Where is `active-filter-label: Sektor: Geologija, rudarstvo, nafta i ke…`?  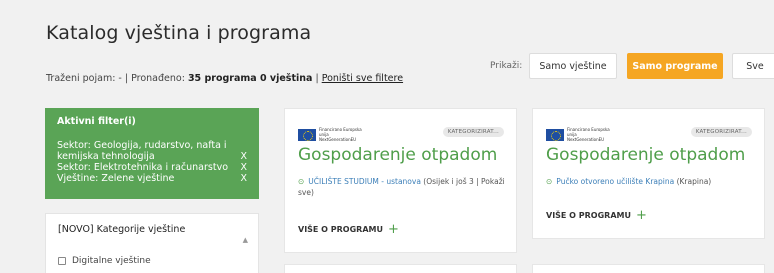
active-filter-label: Sektor: Geologija, rudarstvo, nafta i ke… is located at coordinates (142, 151).